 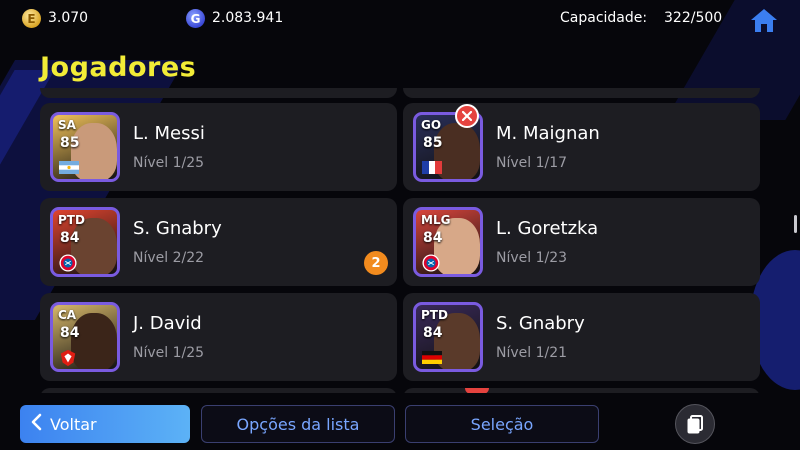 I want to click on copy-button, so click(x=695, y=424).